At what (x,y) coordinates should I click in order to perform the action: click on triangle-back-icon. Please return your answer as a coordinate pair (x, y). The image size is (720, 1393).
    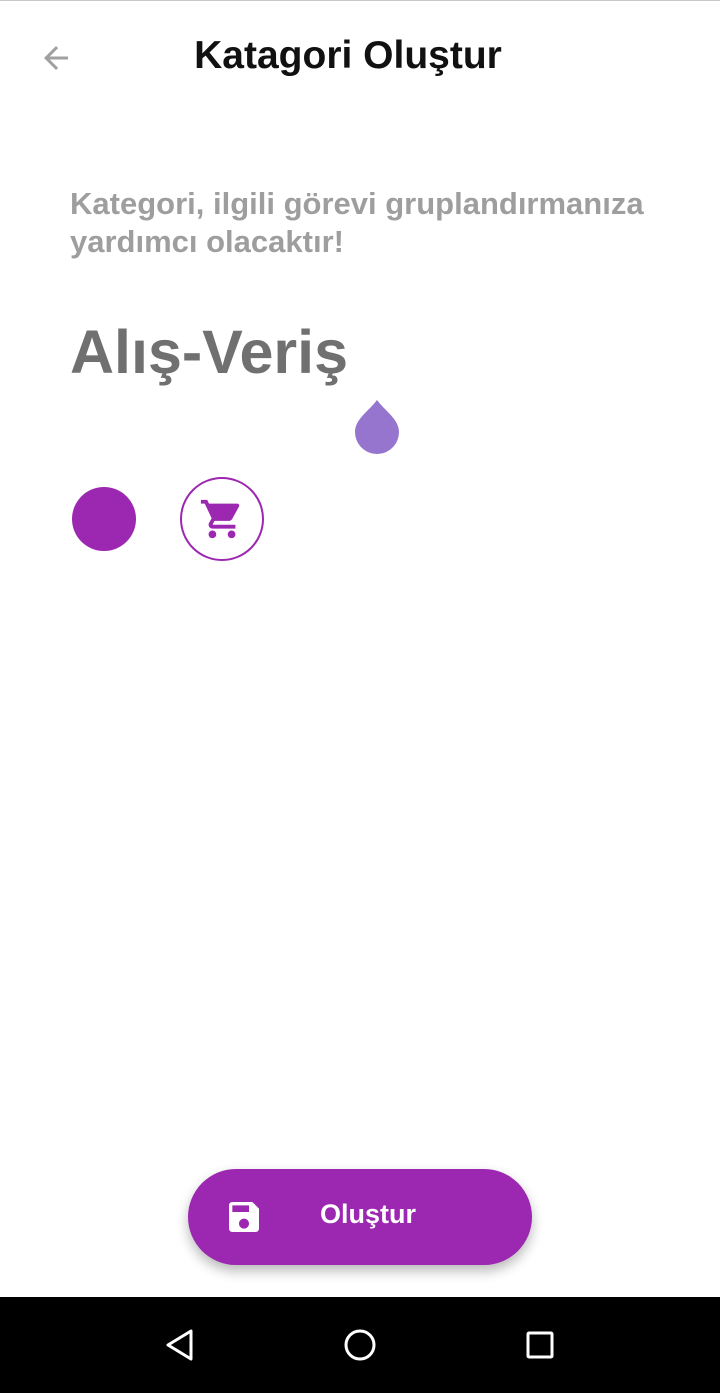
    Looking at the image, I should click on (179, 1345).